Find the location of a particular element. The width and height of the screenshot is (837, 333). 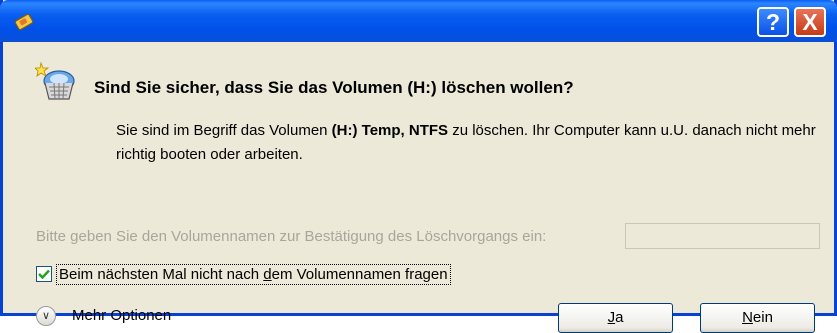

yes-accel: J is located at coordinates (611, 317).